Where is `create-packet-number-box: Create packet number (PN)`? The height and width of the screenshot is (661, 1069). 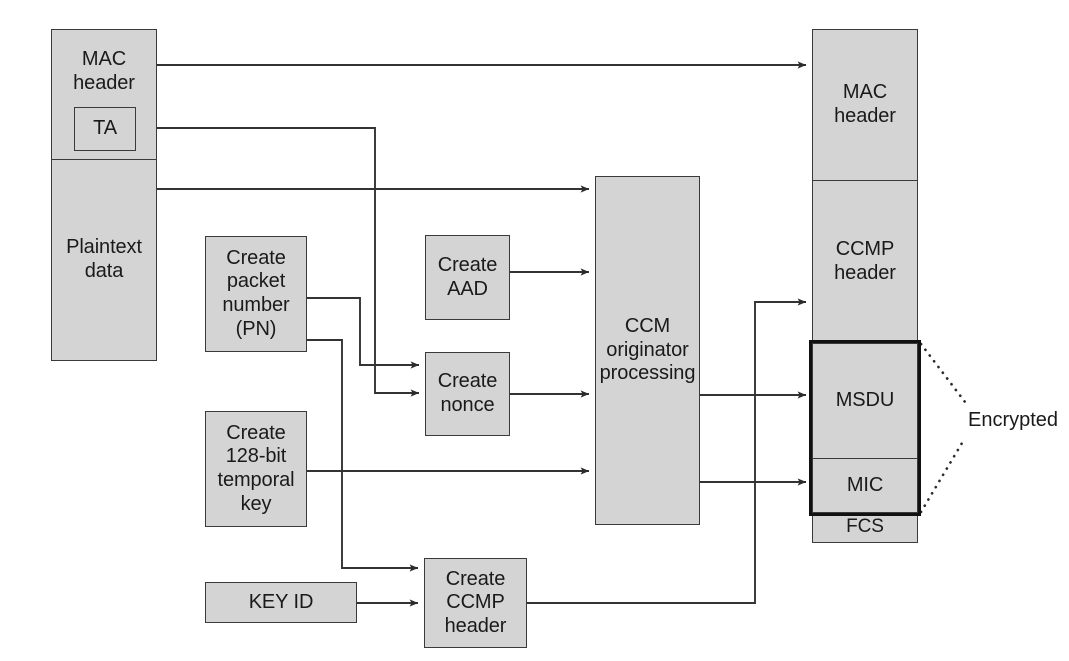
create-packet-number-box: Create packet number (PN) is located at coordinates (256, 294).